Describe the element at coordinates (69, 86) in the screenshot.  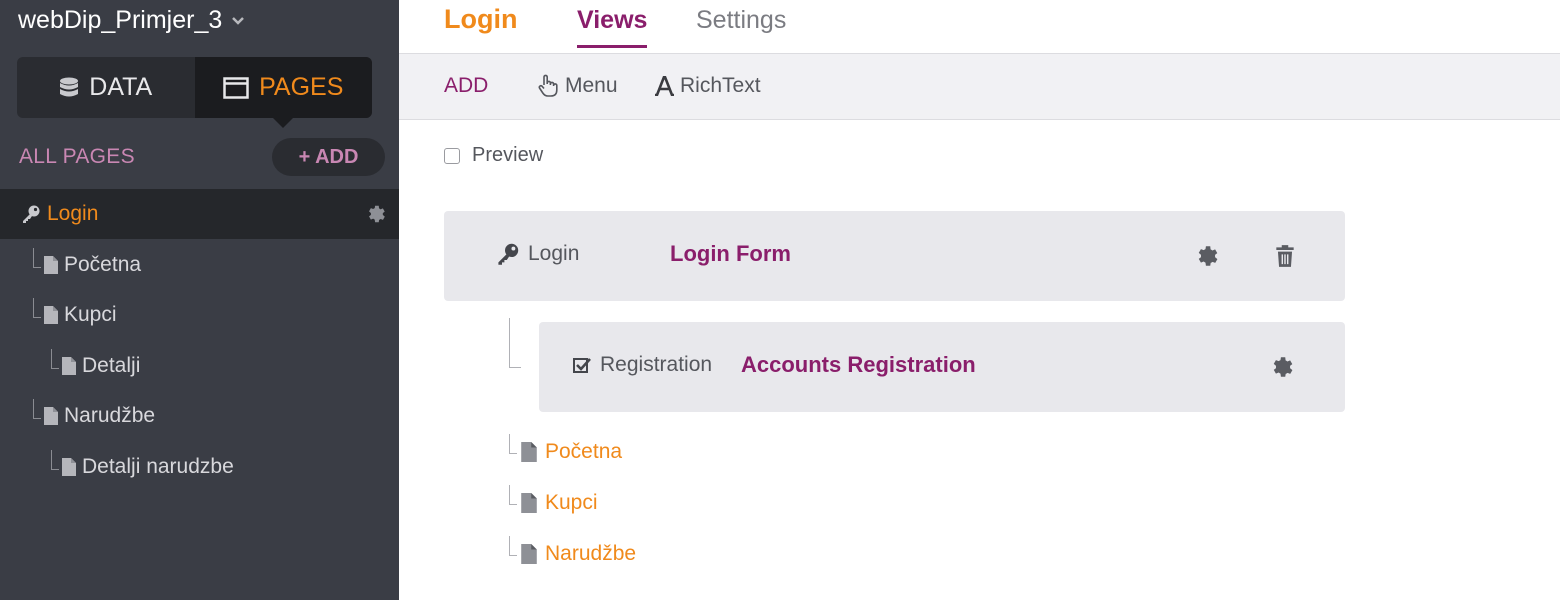
I see `database-icon` at that location.